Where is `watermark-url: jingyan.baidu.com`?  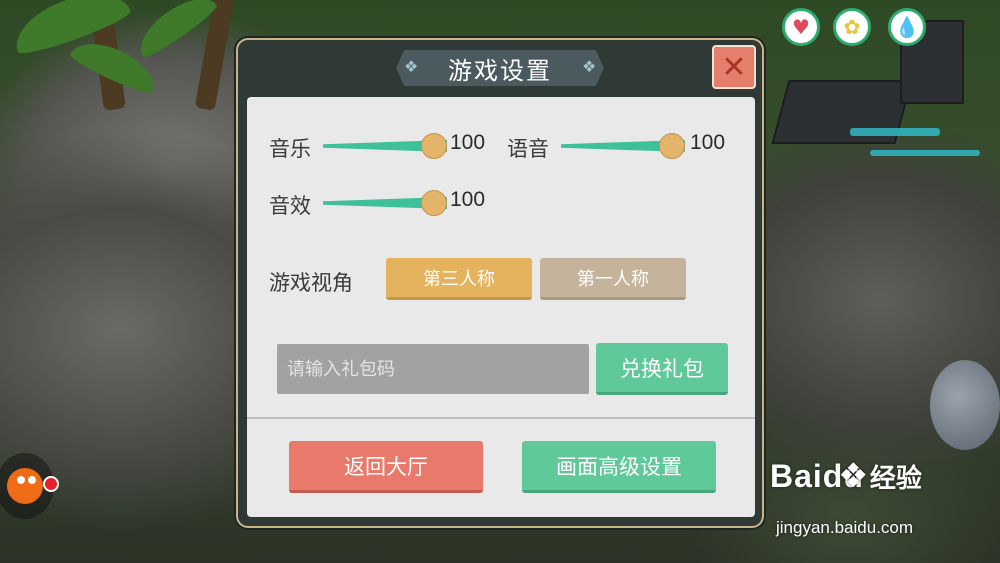 watermark-url: jingyan.baidu.com is located at coordinates (845, 527).